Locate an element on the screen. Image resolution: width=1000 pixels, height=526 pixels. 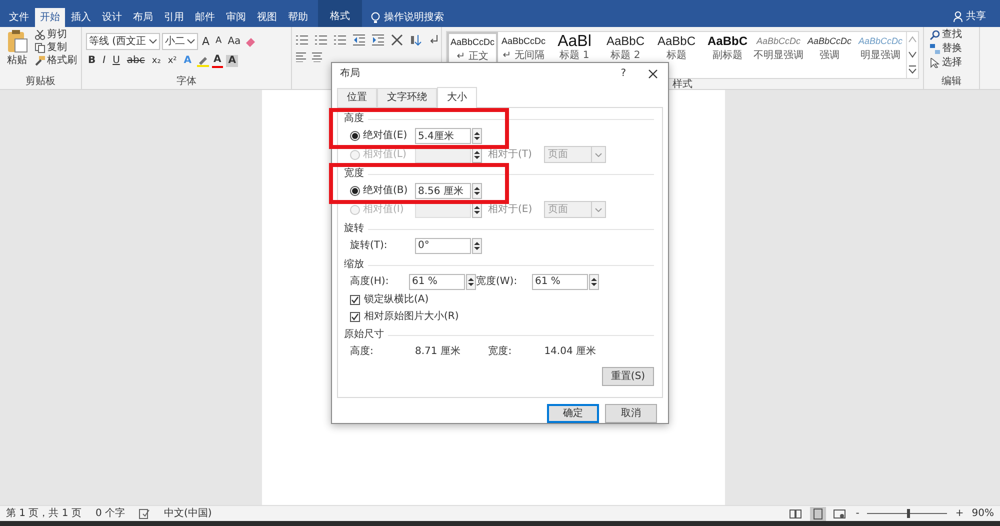
zoom-out-button: - is located at coordinates (858, 514).